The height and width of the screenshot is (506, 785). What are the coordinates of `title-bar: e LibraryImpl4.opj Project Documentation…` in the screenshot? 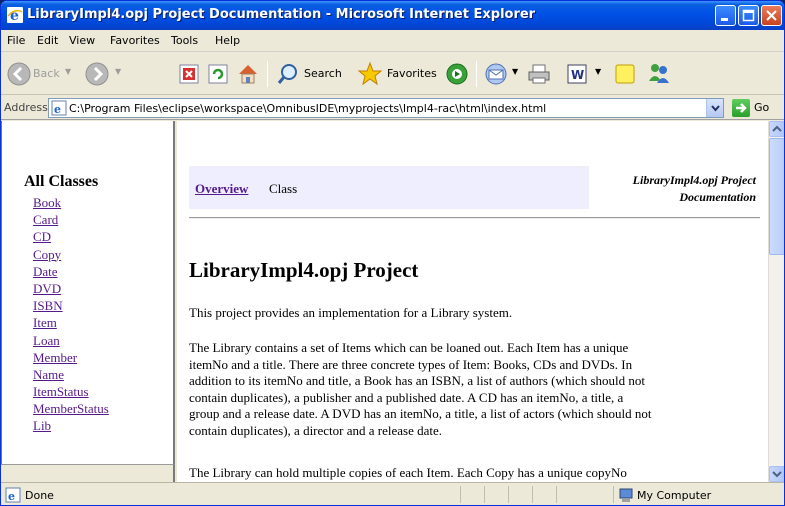 It's located at (392, 15).